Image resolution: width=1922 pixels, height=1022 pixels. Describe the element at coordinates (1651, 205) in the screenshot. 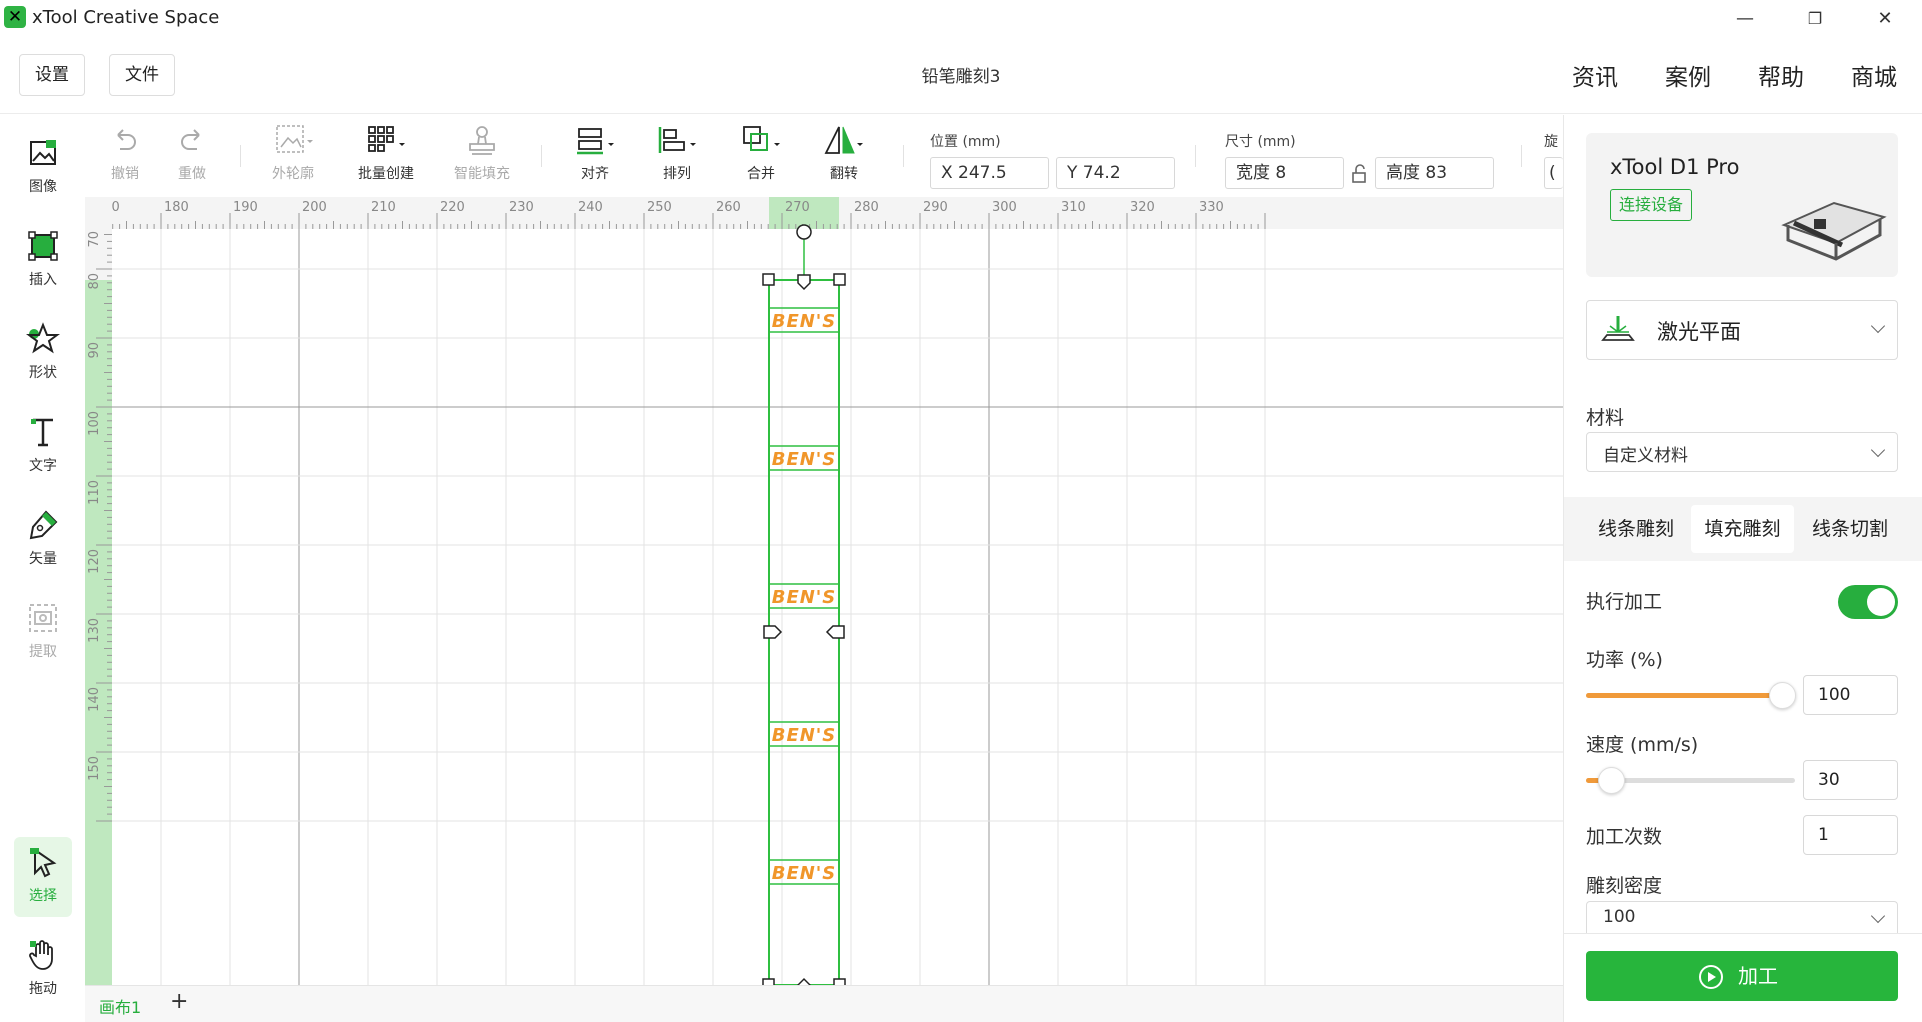

I see `connect-device-button: 连接设备` at that location.